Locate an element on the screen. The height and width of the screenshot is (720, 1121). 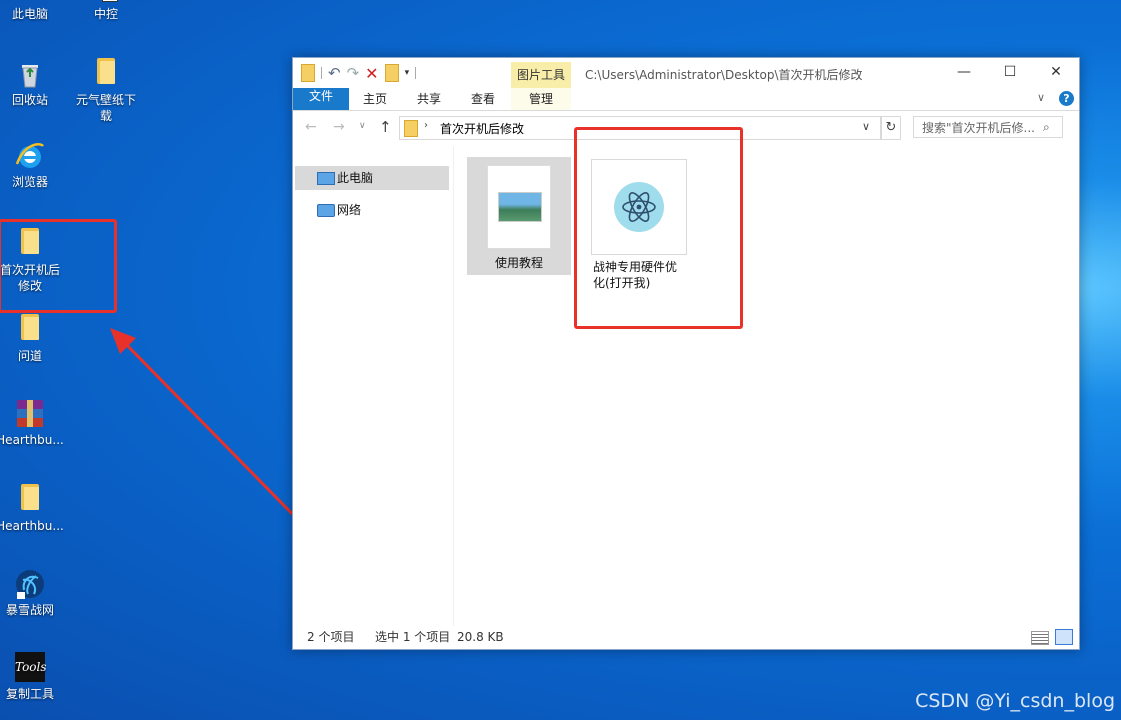
tab-file: 文件 is located at coordinates (321, 99).